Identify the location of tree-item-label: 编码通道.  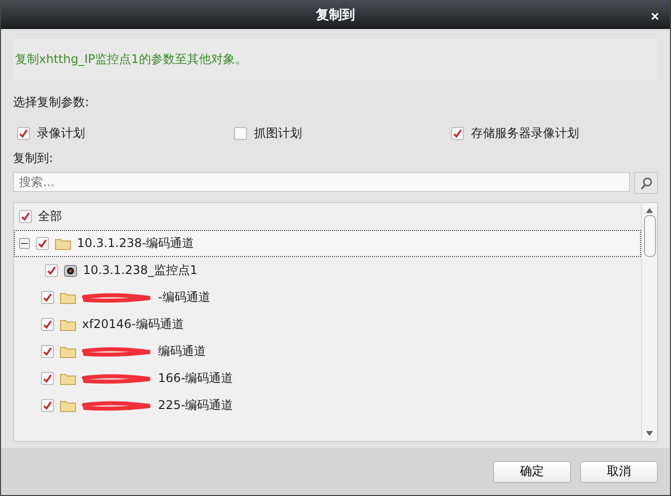
(182, 351).